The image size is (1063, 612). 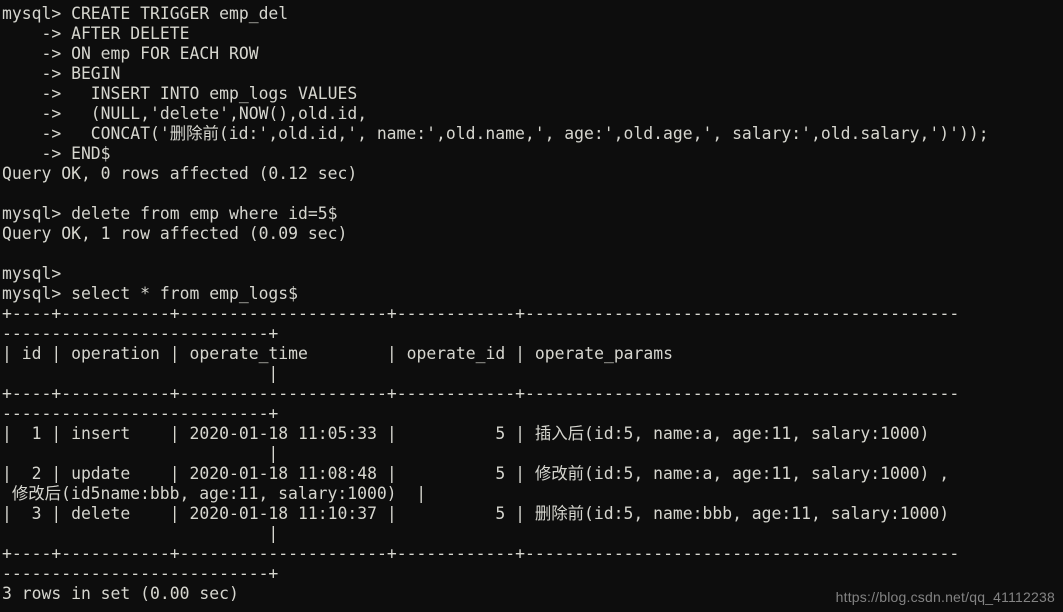 I want to click on terminal-line: -> ON emp FOR EACH ROW, so click(x=130, y=53).